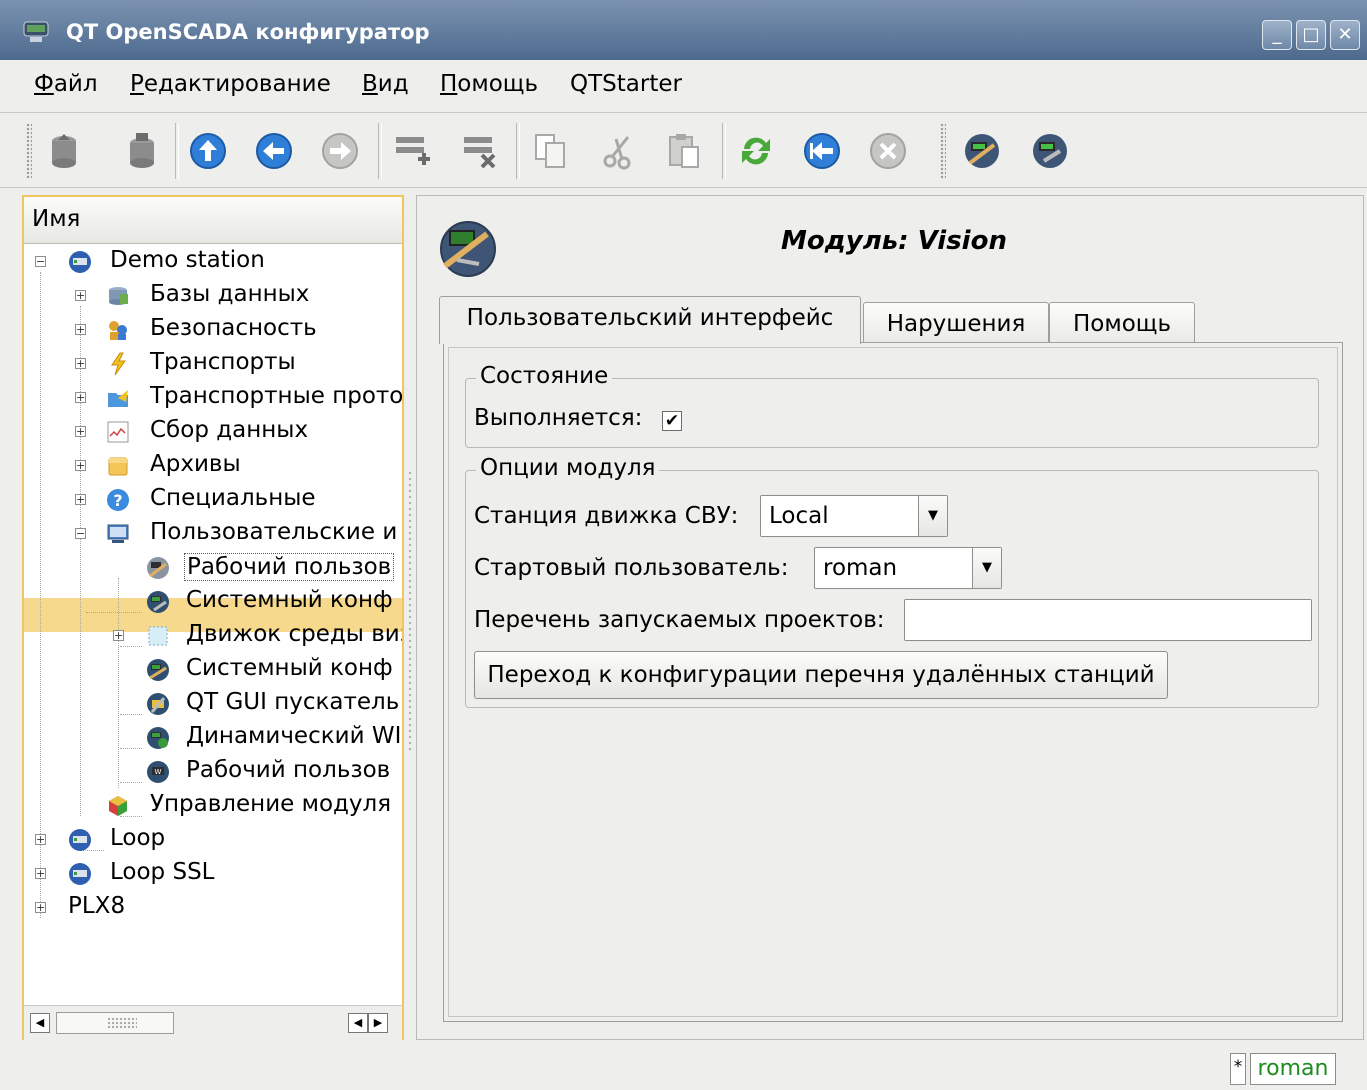 The width and height of the screenshot is (1367, 1090). I want to click on menu-edit: Редактирование, so click(230, 84).